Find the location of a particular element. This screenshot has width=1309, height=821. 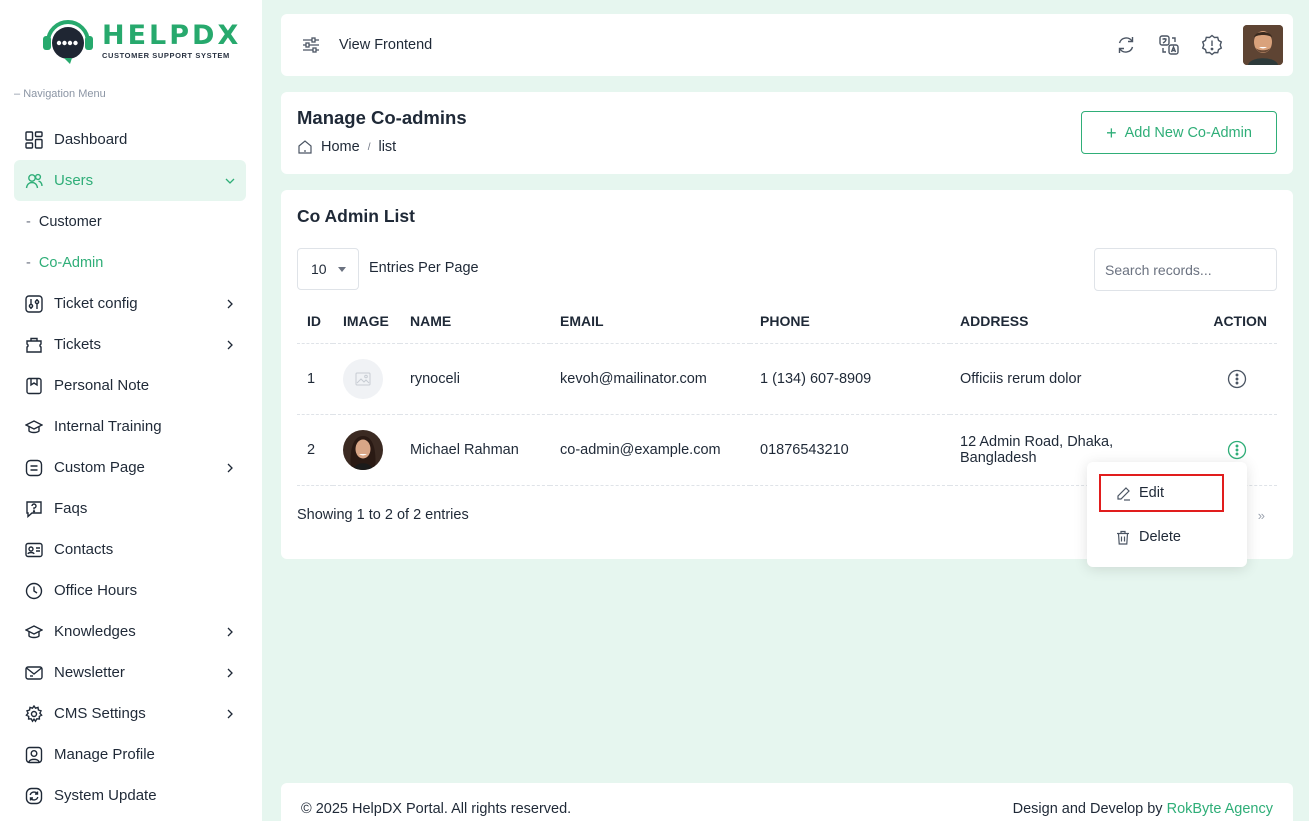

cell-id: 1 is located at coordinates (315, 379).